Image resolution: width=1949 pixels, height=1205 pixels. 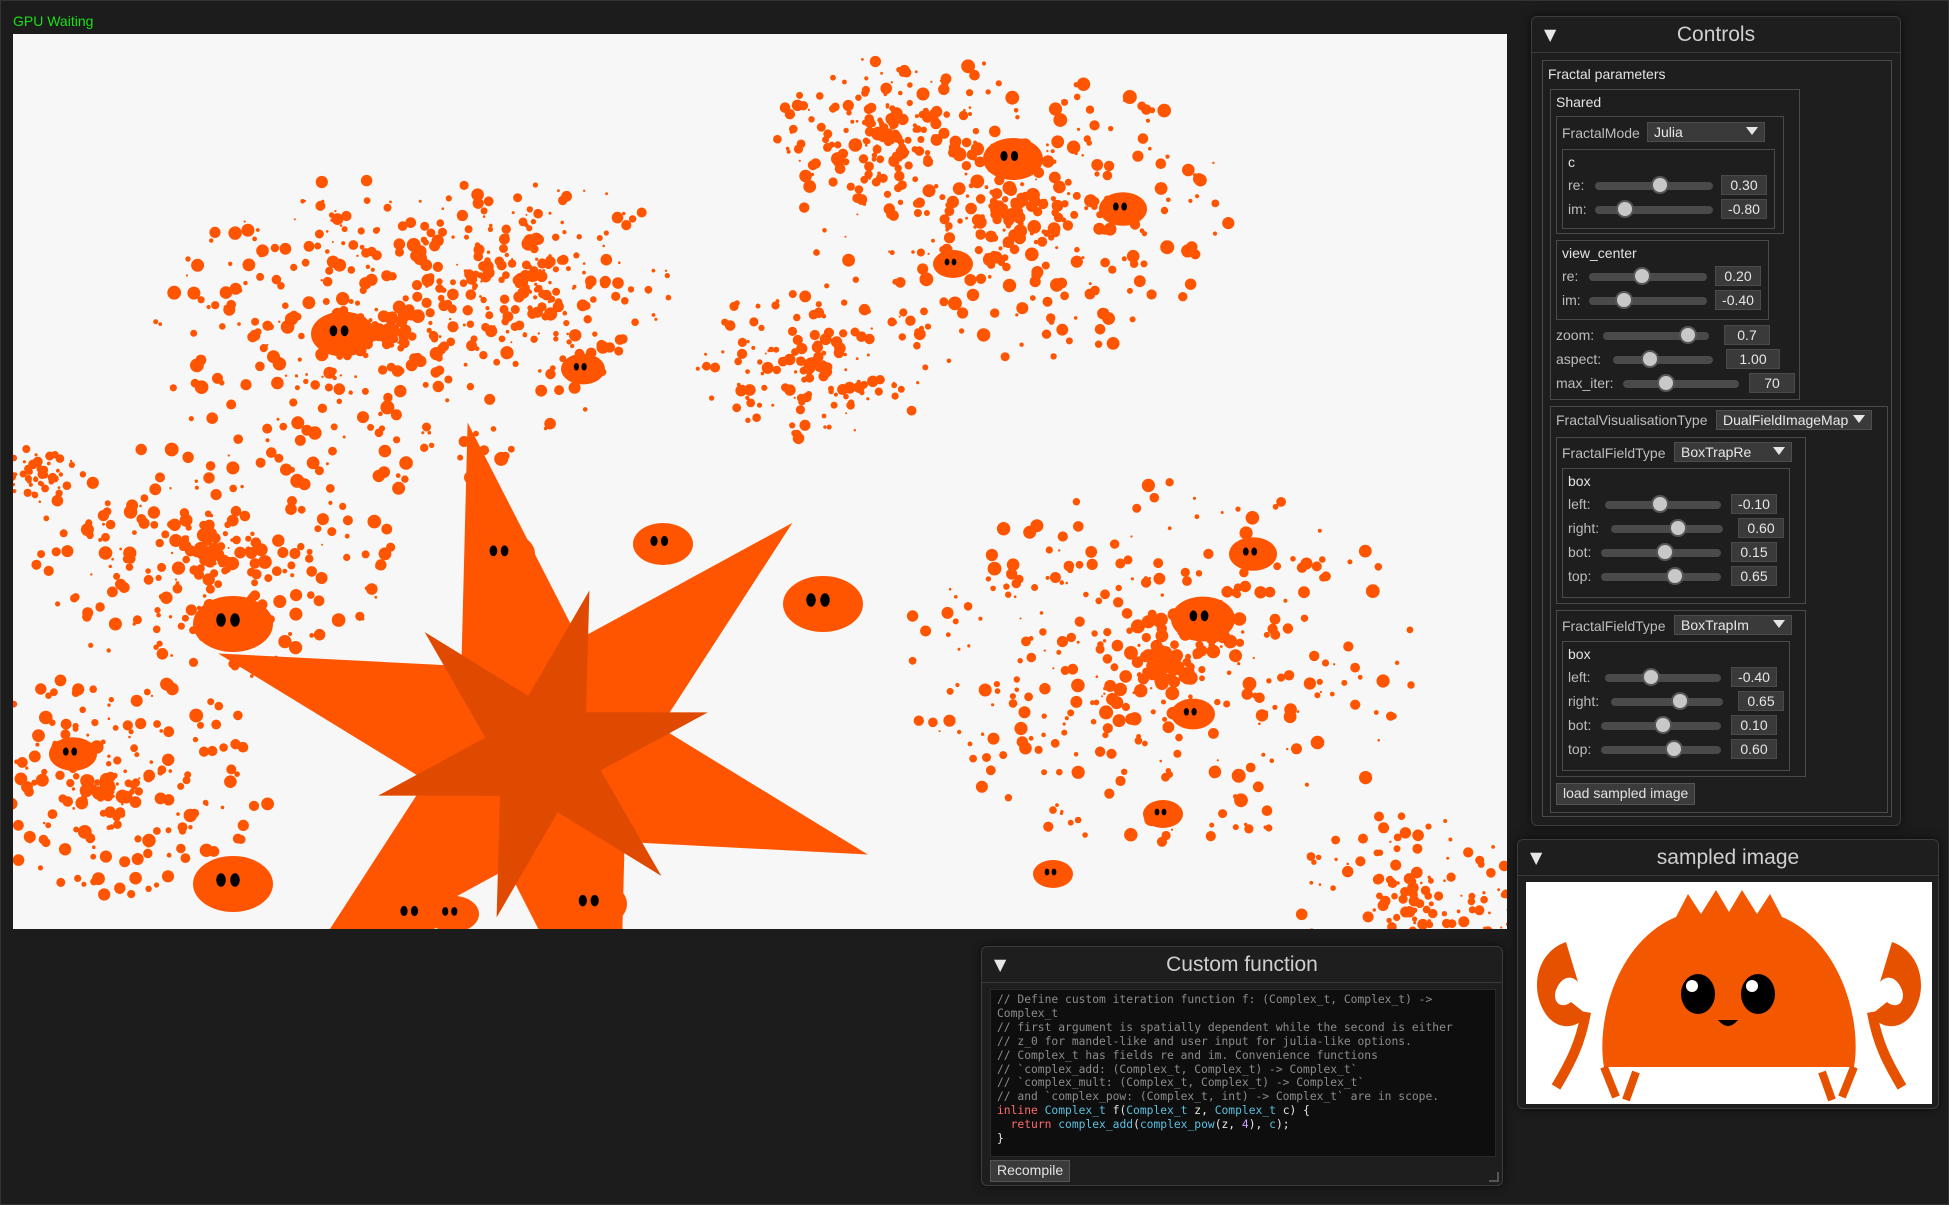 I want to click on custom-function-title-bar: ▼ Custom function, so click(x=1242, y=965).